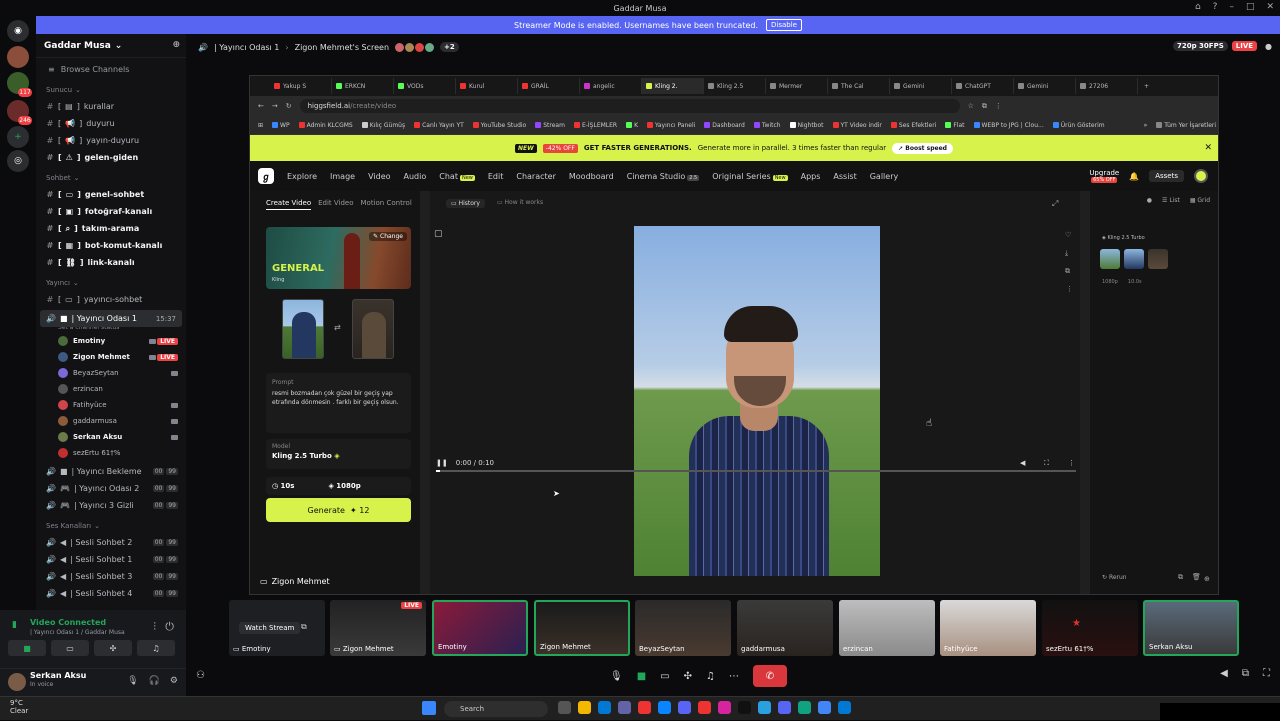 The height and width of the screenshot is (721, 1280). Describe the element at coordinates (111, 357) in the screenshot. I see `voice-user: Zigon Mehmet LIVE` at that location.